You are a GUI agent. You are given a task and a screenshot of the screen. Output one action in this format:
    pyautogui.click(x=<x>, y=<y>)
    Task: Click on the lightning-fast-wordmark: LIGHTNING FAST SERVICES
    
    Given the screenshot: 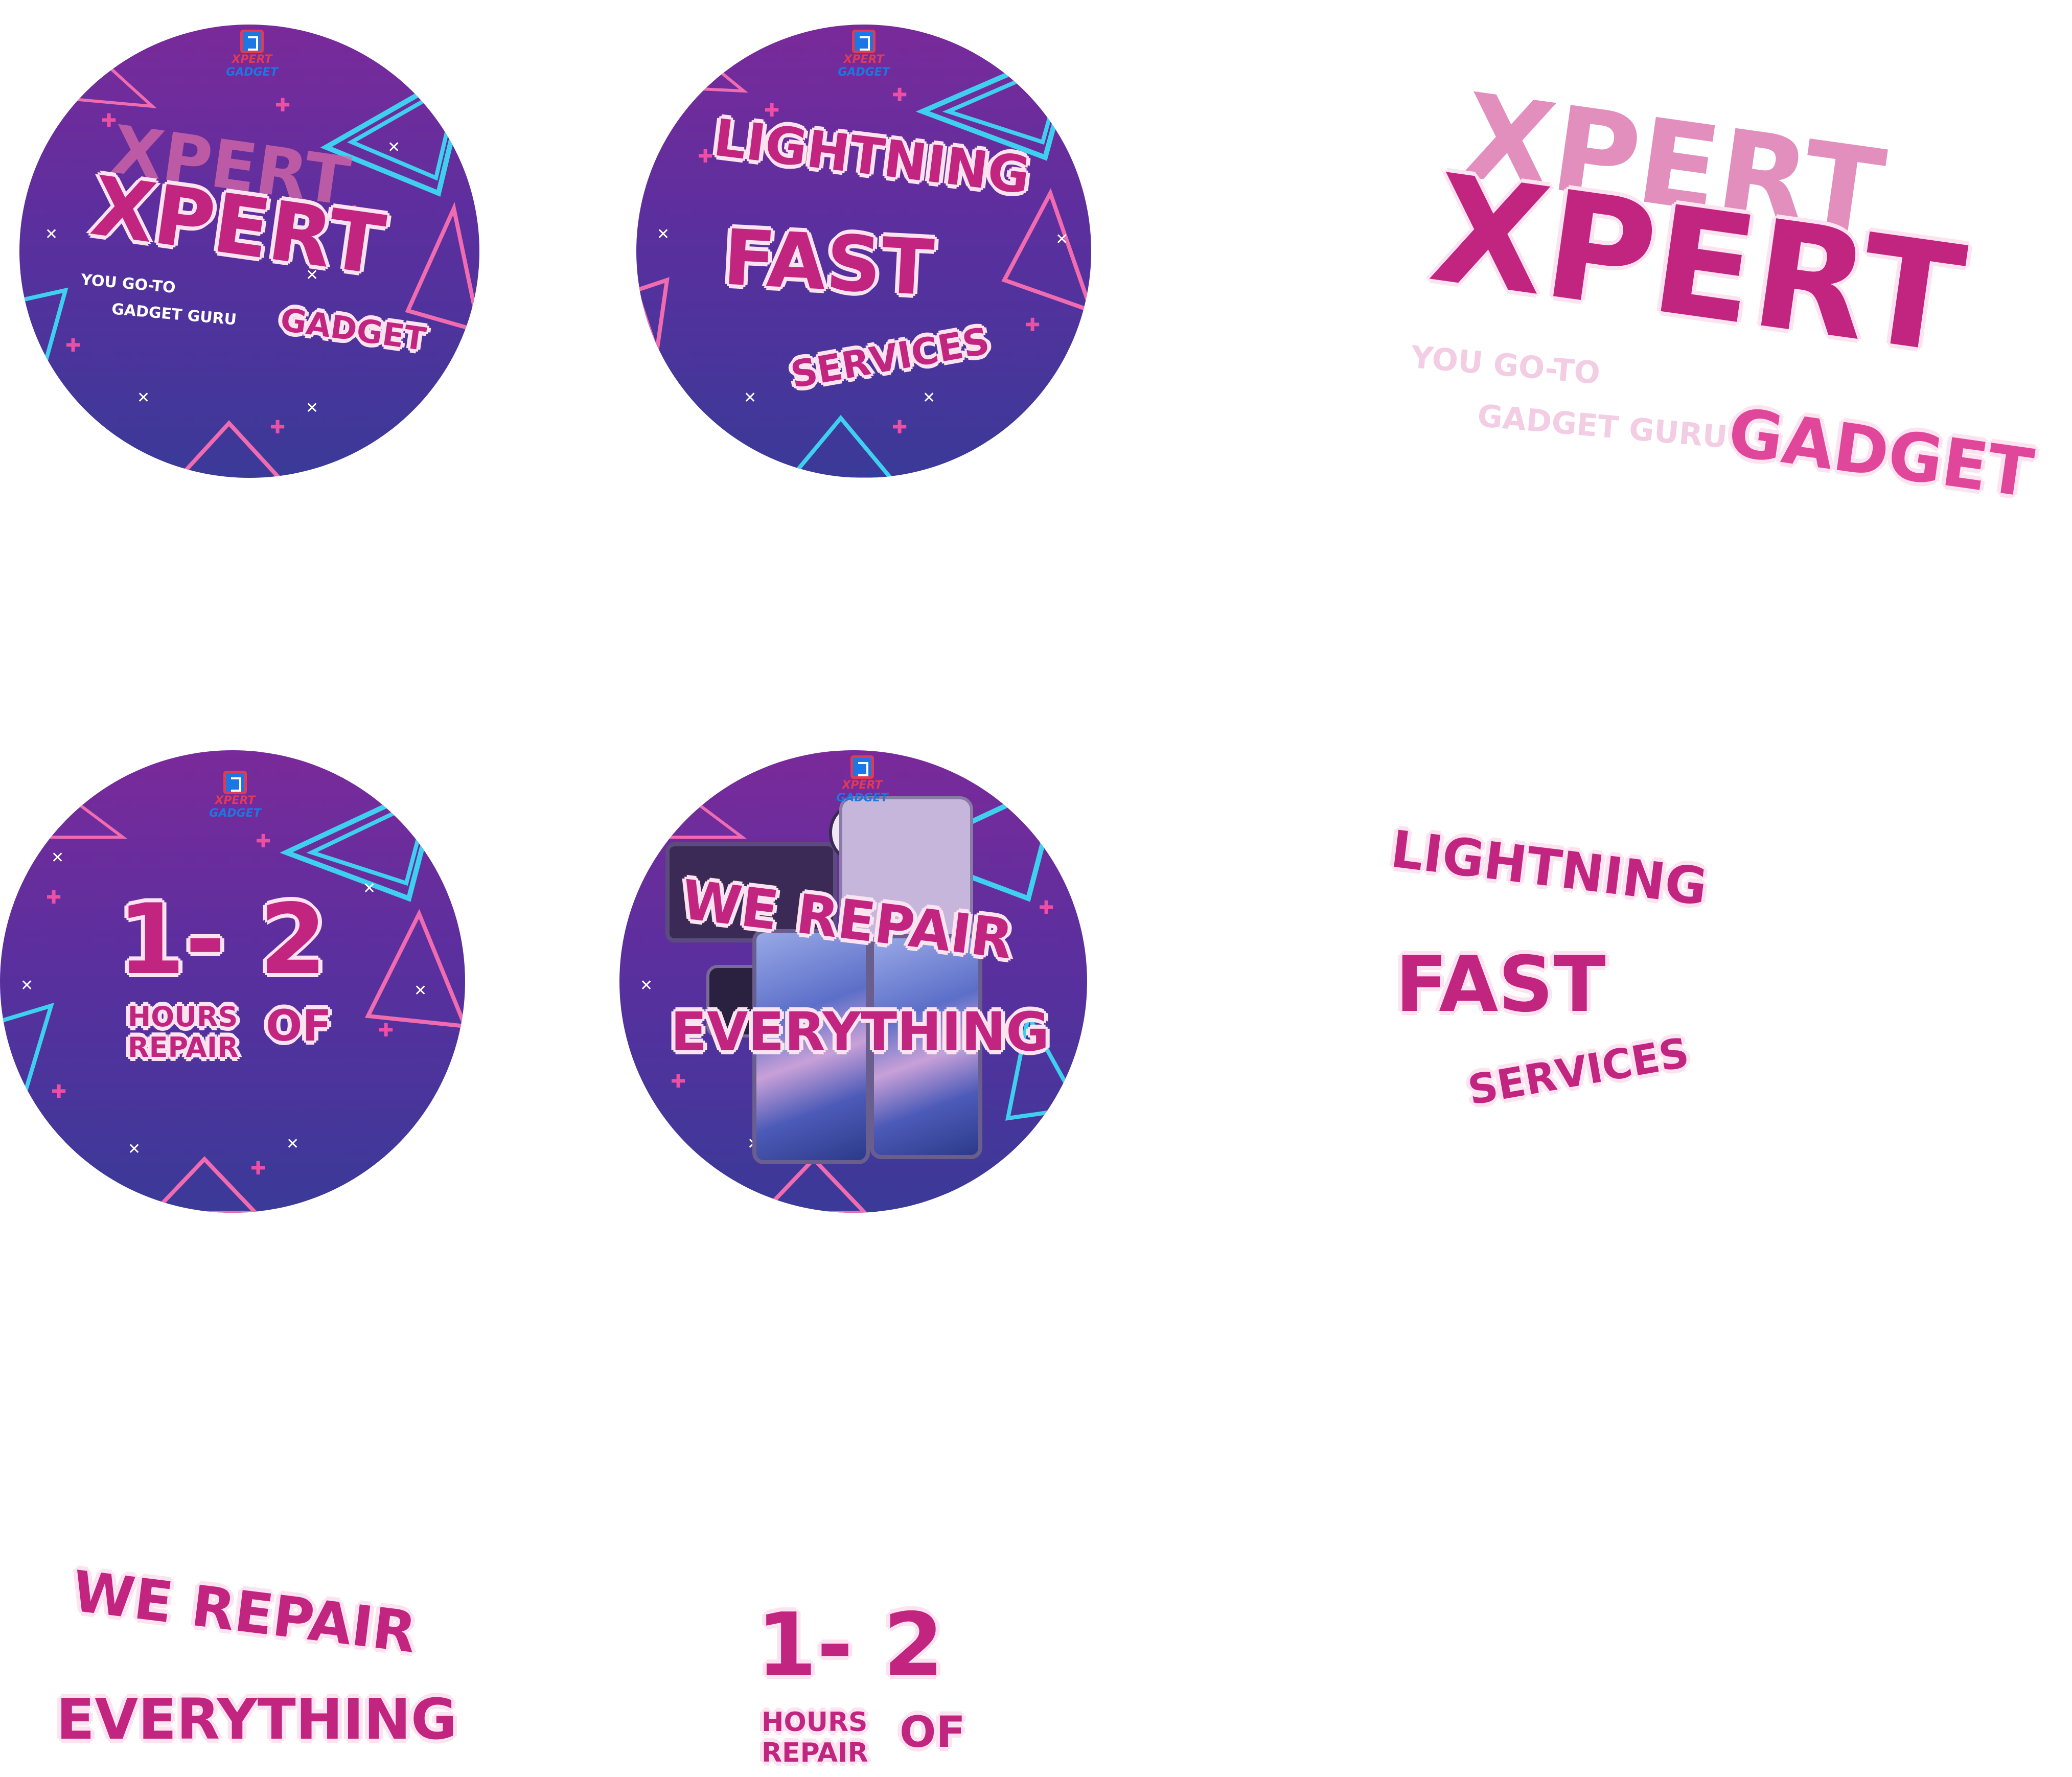 What is the action you would take?
    pyautogui.click(x=1564, y=977)
    